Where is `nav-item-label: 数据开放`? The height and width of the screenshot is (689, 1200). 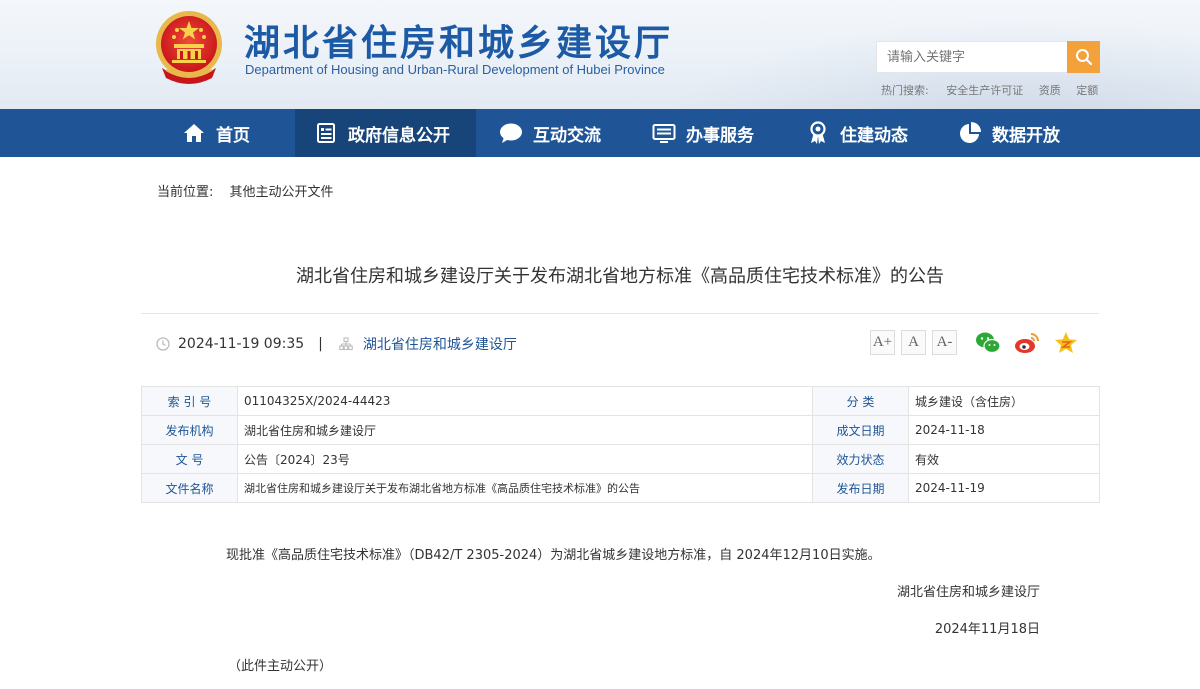 nav-item-label: 数据开放 is located at coordinates (1026, 135).